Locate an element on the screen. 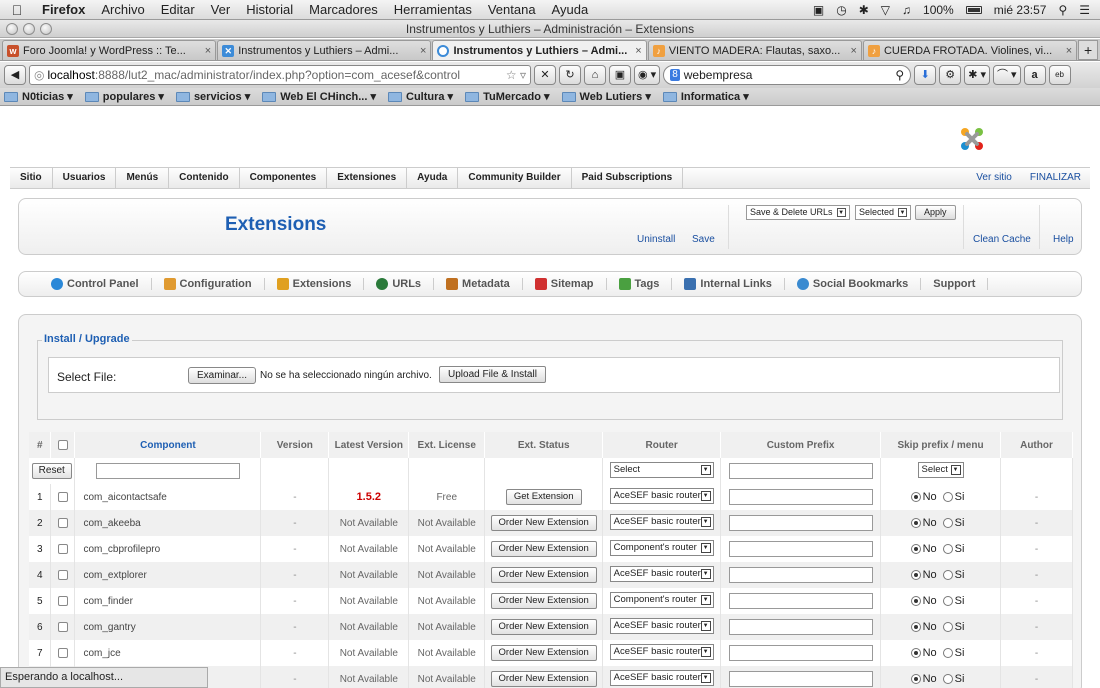  home-button: ⌂ is located at coordinates (595, 75).